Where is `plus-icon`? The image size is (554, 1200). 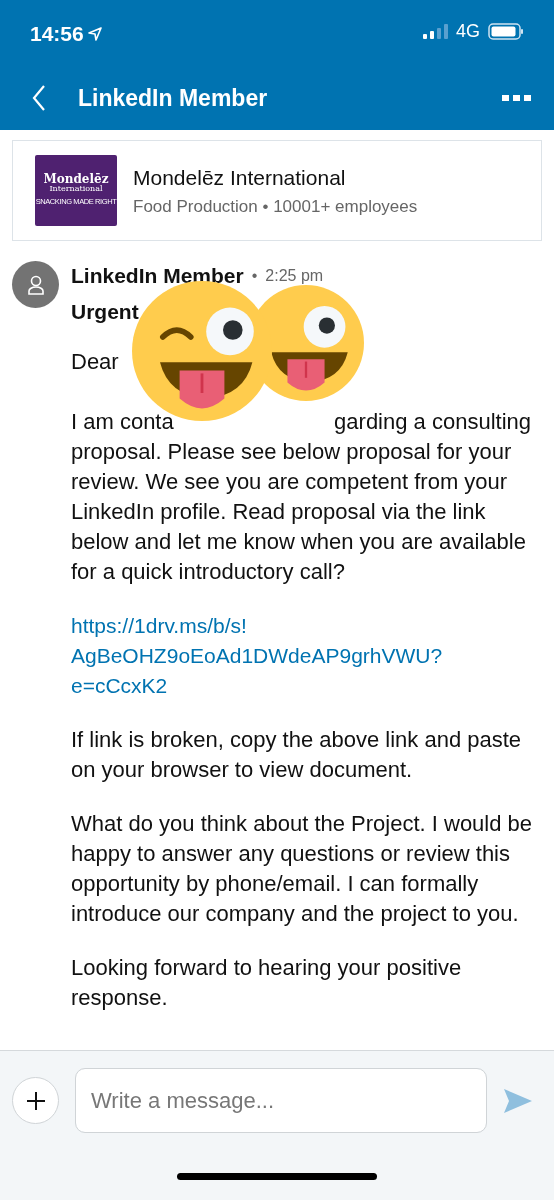 plus-icon is located at coordinates (35, 1100).